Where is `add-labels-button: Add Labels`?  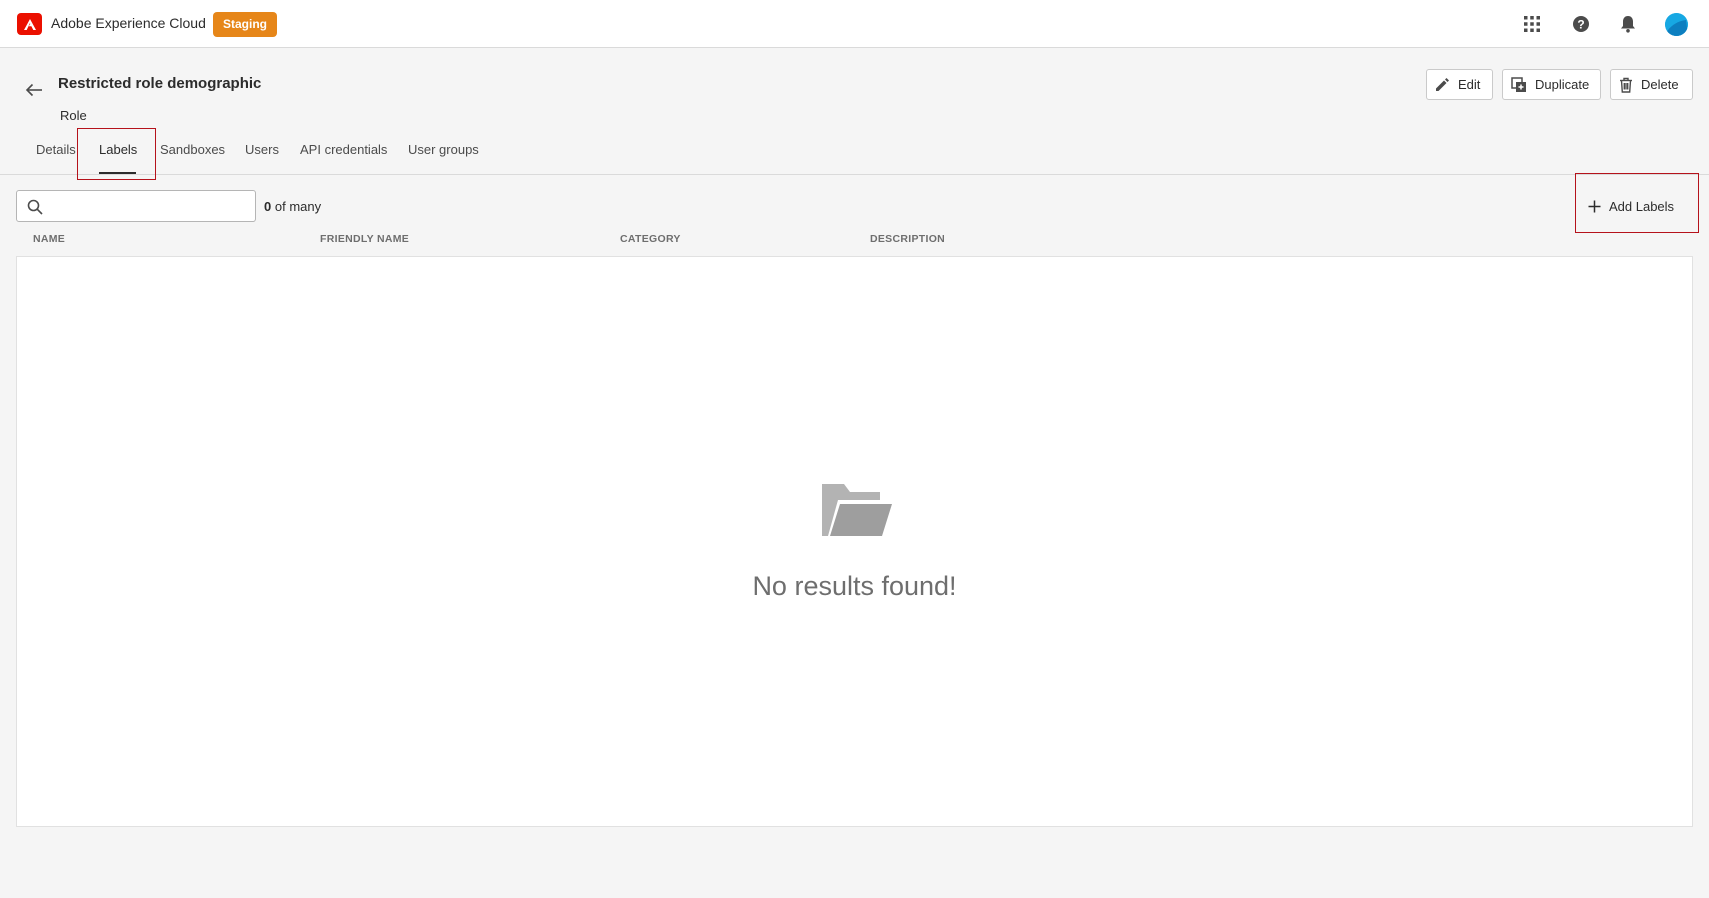 add-labels-button: Add Labels is located at coordinates (1631, 206).